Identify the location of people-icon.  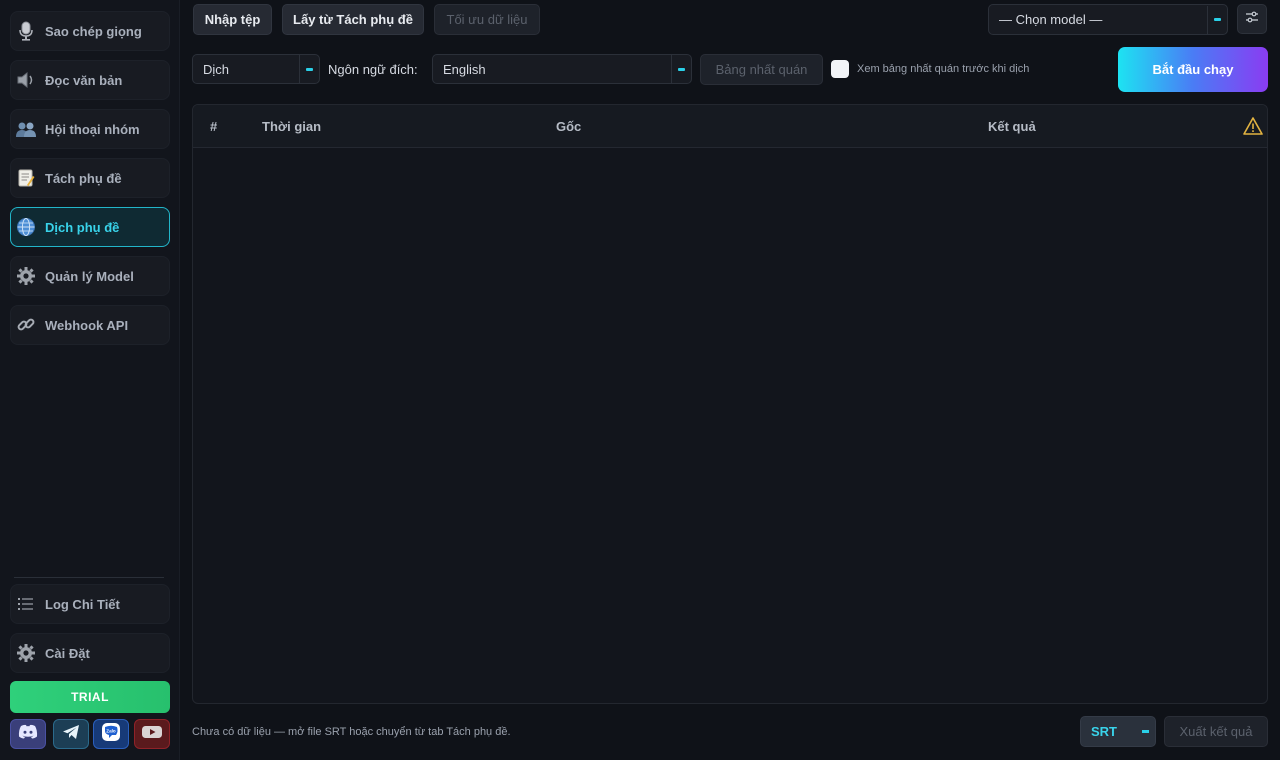
(26, 129).